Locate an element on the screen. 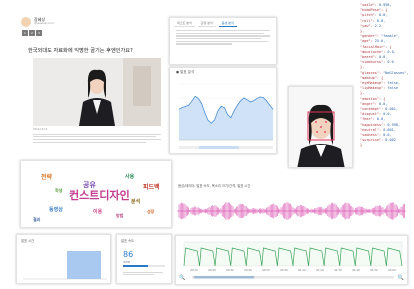 The image size is (414, 289). json-key: "pitch": is located at coordinates (369, 15).